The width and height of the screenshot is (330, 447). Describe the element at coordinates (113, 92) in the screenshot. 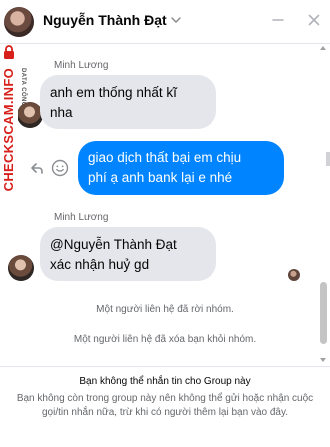

I see `message-line: anh em thống nhất kĩ` at that location.